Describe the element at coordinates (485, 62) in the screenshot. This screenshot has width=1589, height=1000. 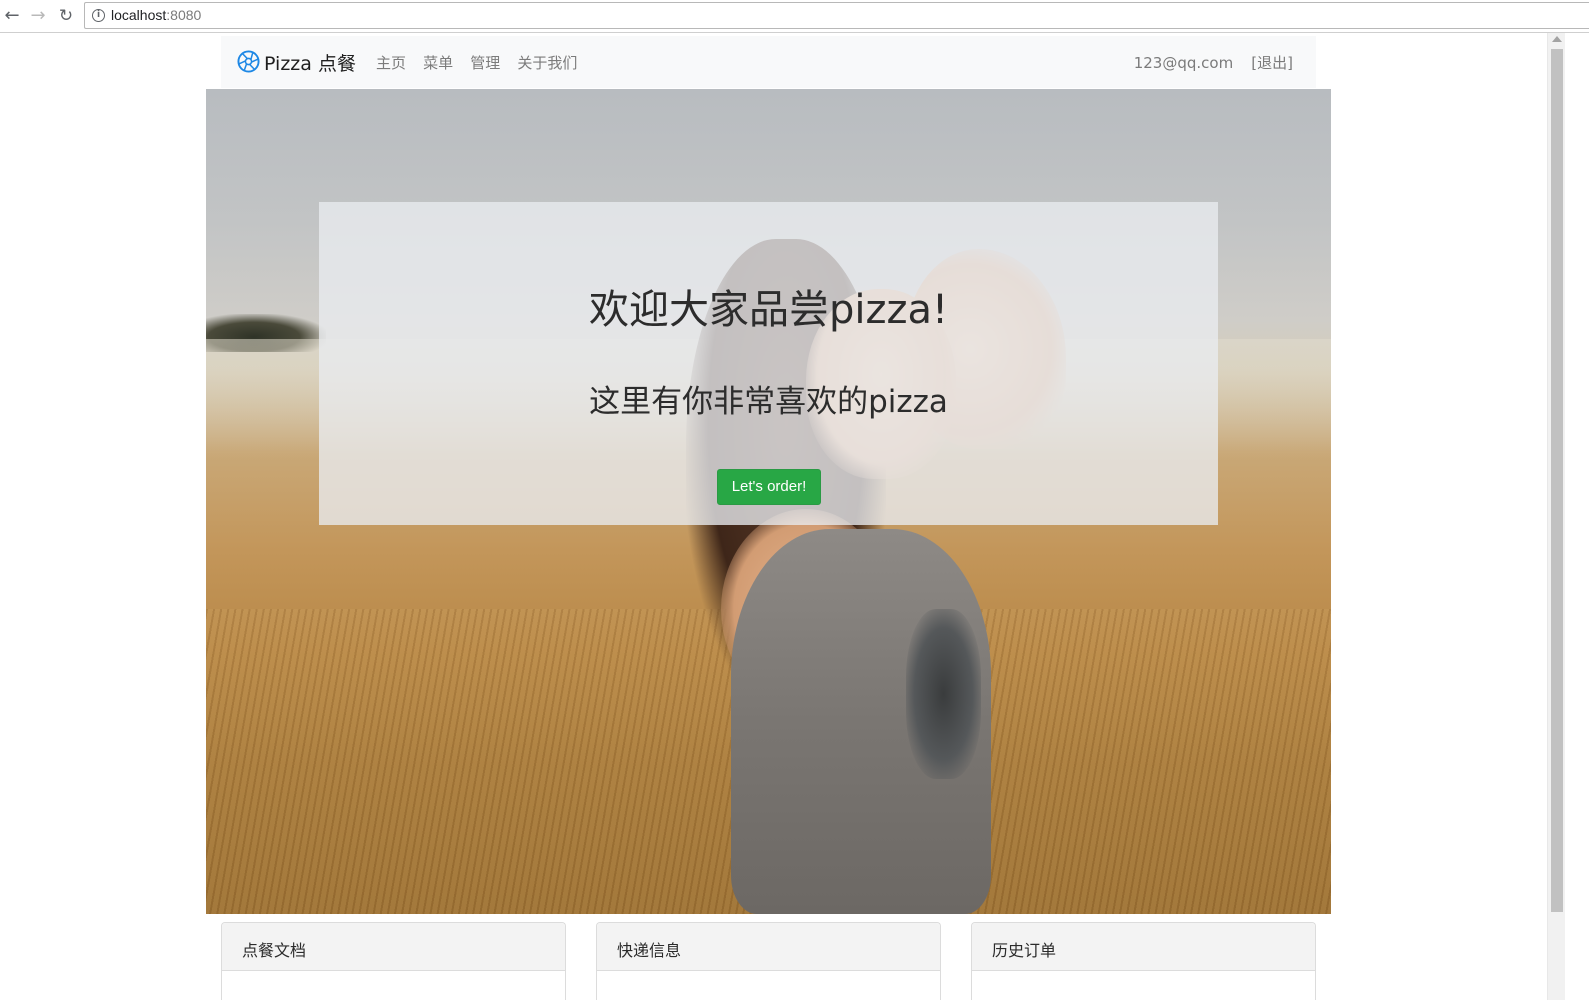
I see `nav-link-admin: 管理` at that location.